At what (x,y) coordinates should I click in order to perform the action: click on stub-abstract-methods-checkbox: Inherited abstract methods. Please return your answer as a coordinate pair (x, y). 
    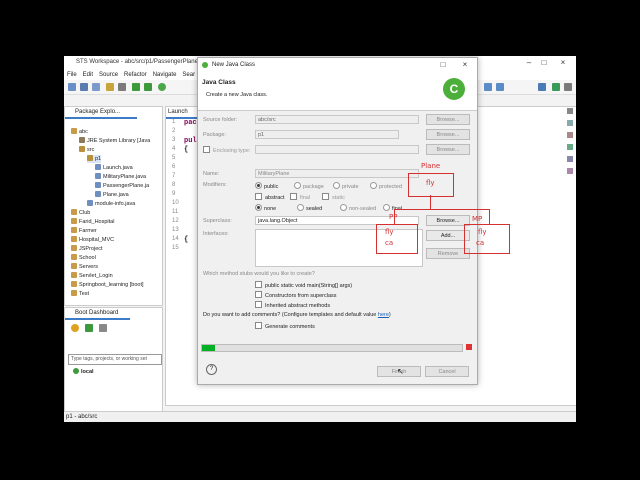
    Looking at the image, I should click on (292, 305).